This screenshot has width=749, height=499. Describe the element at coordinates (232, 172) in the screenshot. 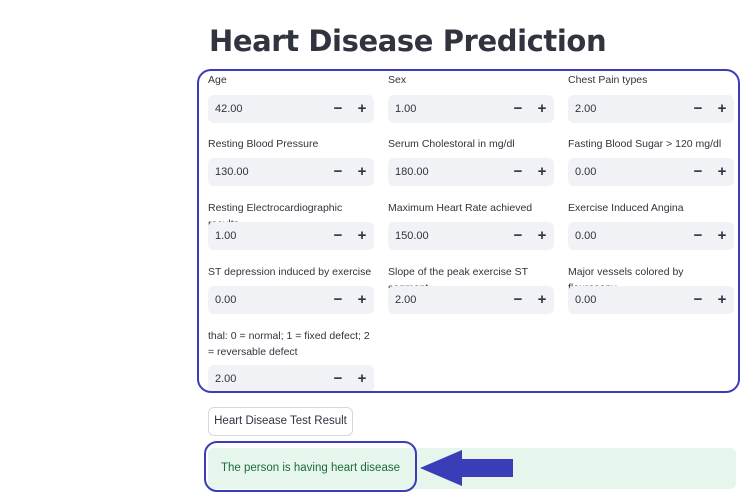

I see `input-value: 130.00` at that location.